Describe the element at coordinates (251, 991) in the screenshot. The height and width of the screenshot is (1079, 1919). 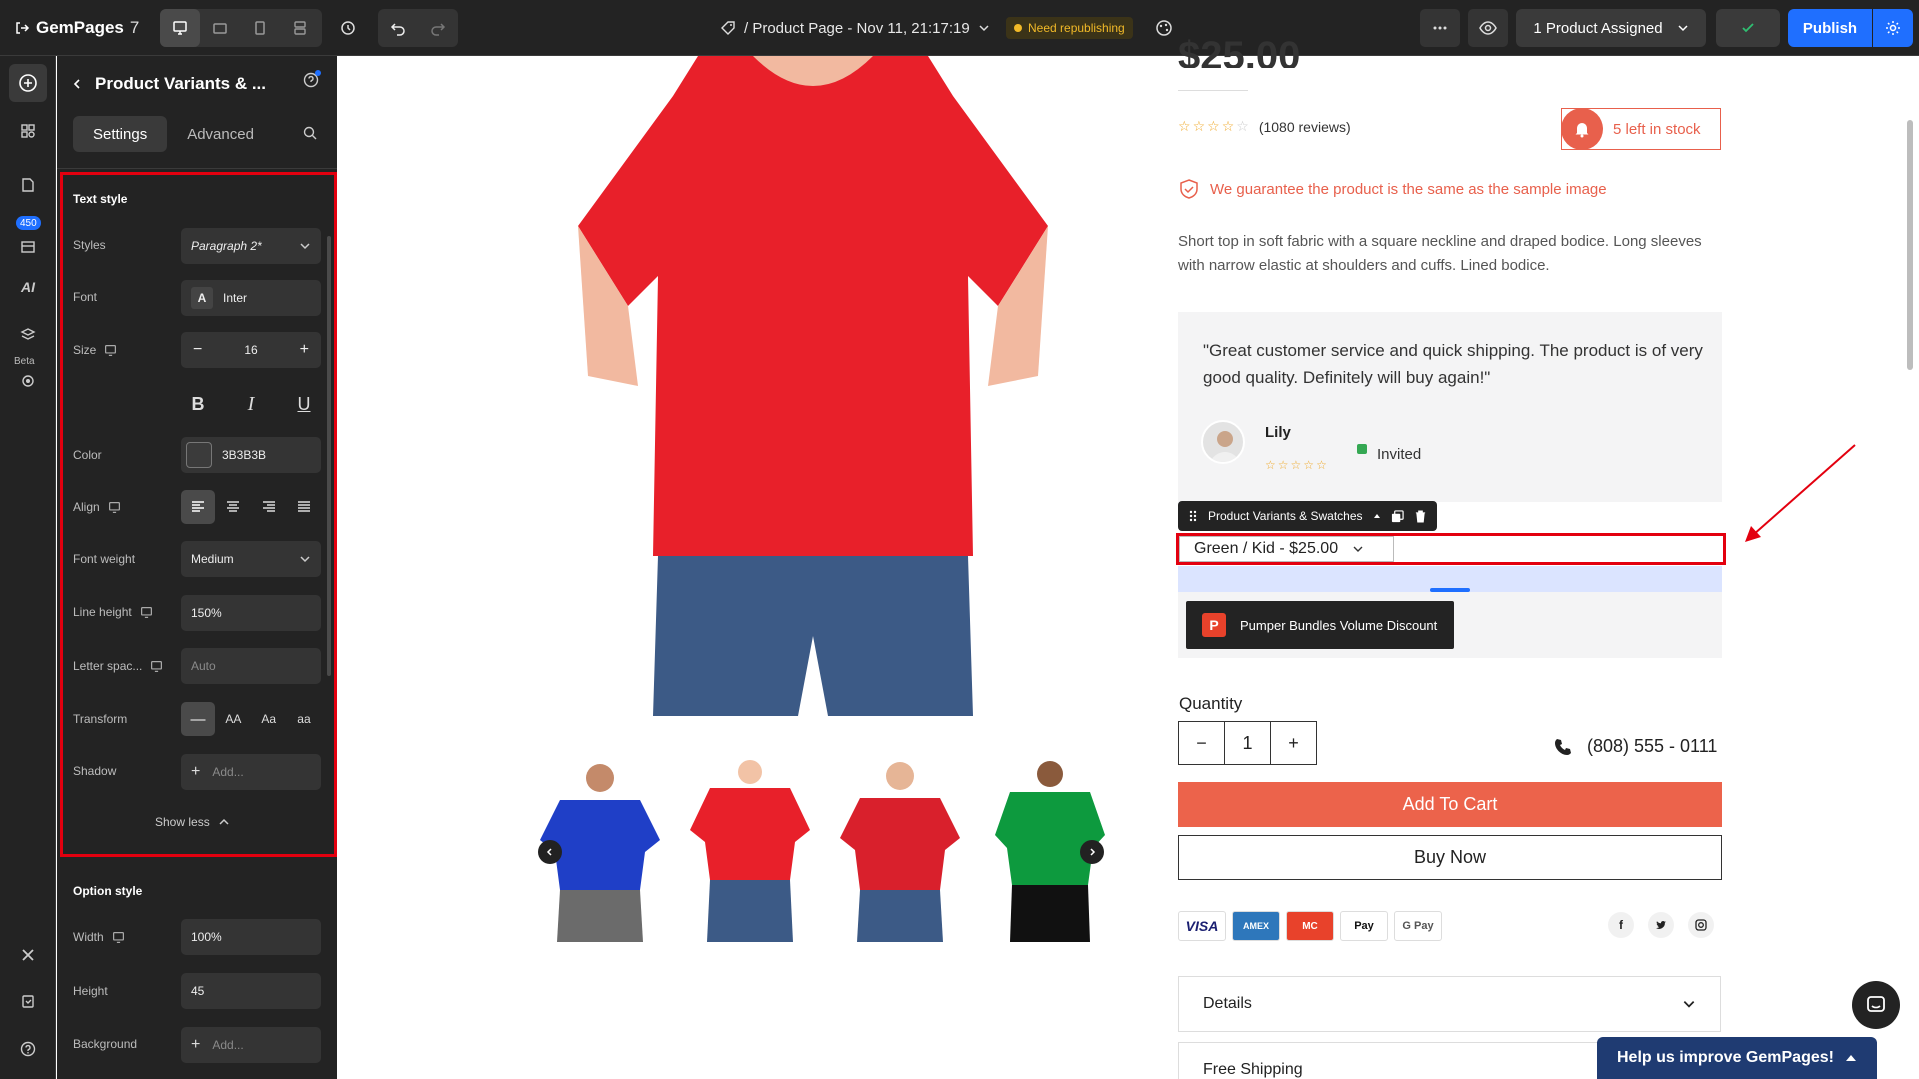
I see `option-height-input: 45` at that location.